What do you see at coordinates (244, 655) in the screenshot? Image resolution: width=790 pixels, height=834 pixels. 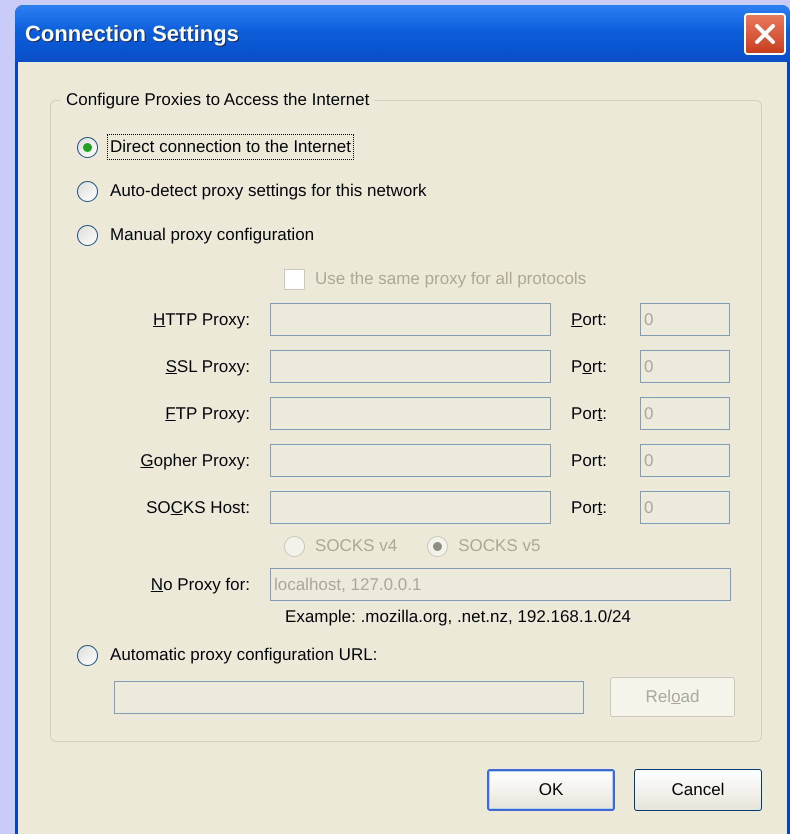 I see `radio-label: Automatic proxy configuration URL:` at bounding box center [244, 655].